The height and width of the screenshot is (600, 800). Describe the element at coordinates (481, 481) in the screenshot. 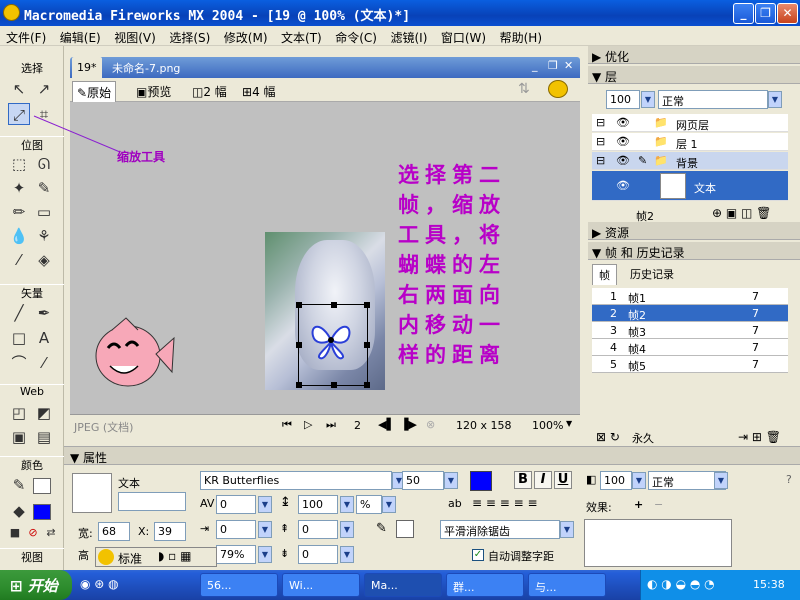

I see `text-fill-color-swatch` at that location.